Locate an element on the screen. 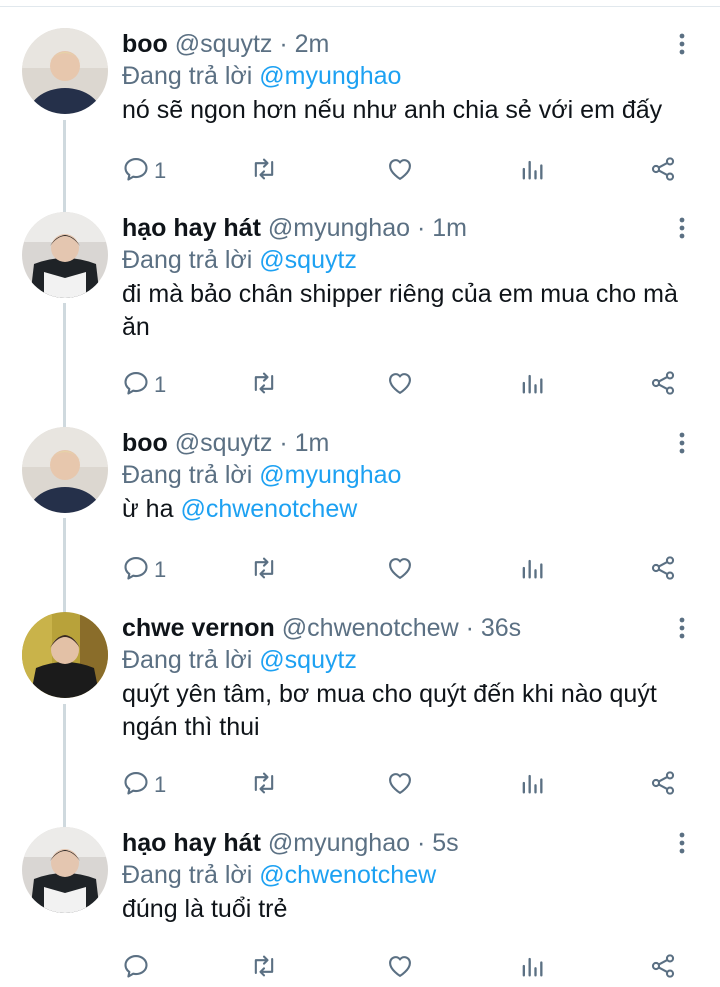 This screenshot has width=720, height=987. reply-button is located at coordinates (138, 968).